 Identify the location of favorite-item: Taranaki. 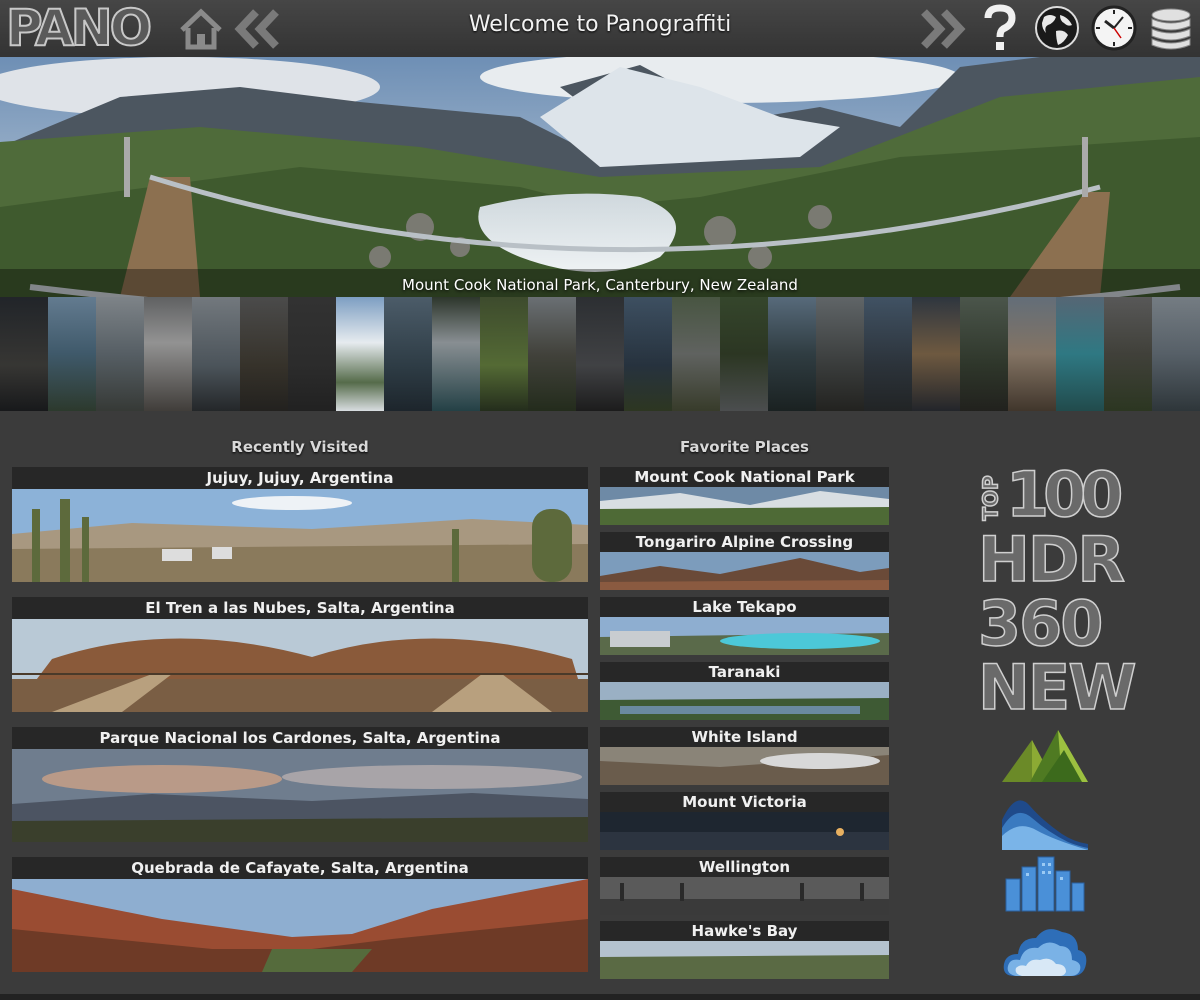
(744, 691).